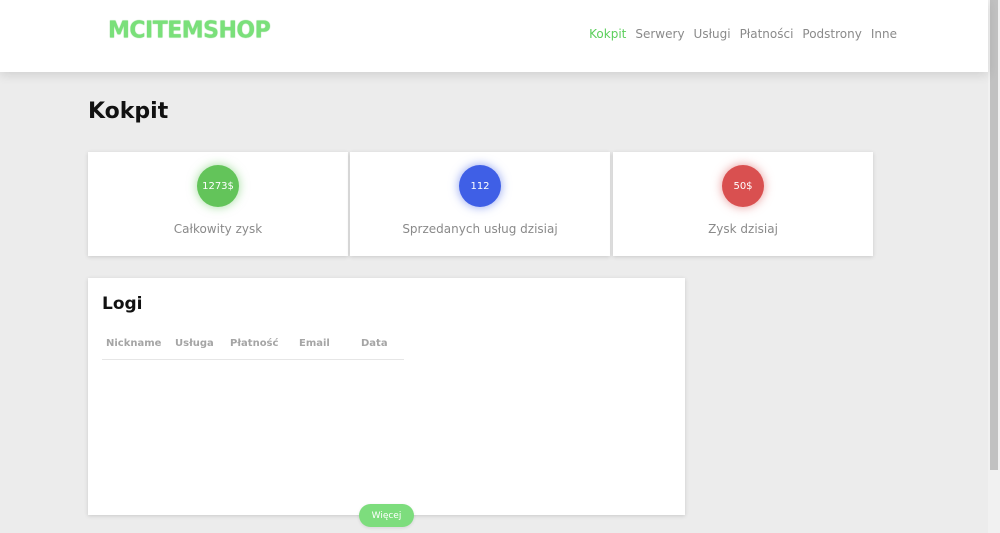 The width and height of the screenshot is (1000, 533). What do you see at coordinates (218, 229) in the screenshot?
I see `stat-label: Całkowity zysk` at bounding box center [218, 229].